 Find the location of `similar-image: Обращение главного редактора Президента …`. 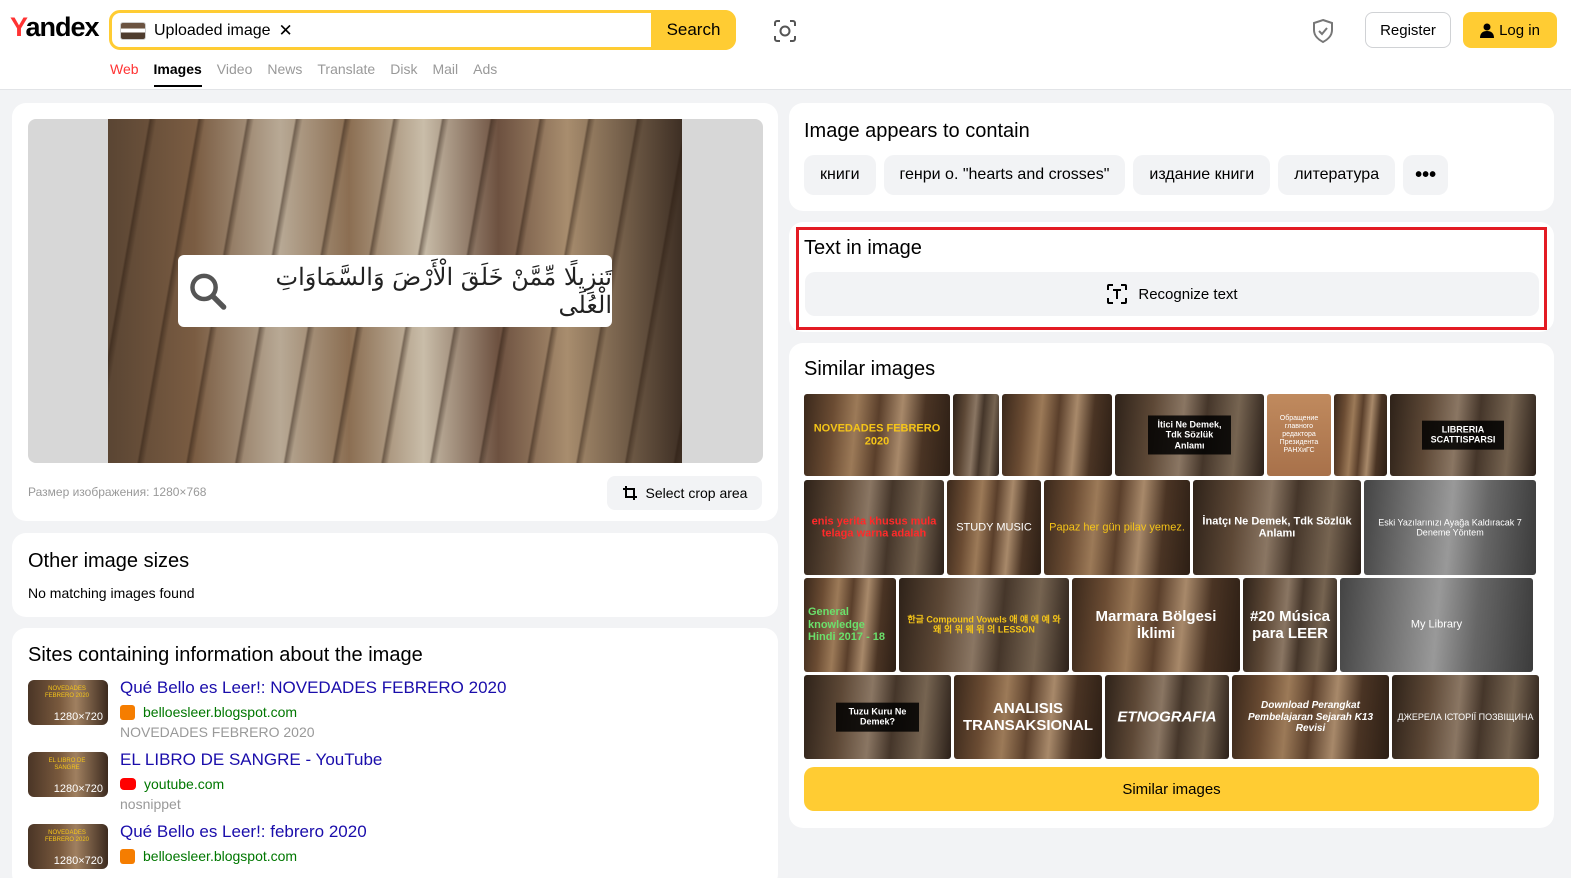

similar-image: Обращение главного редактора Президента … is located at coordinates (1299, 435).